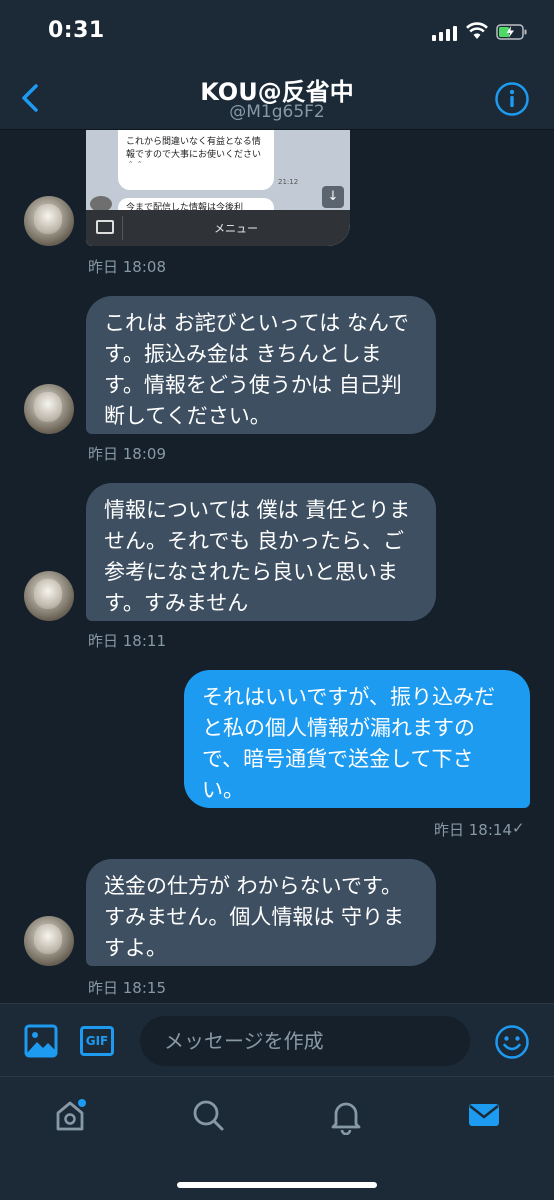 The image size is (554, 1200). Describe the element at coordinates (512, 99) in the screenshot. I see `info-icon` at that location.